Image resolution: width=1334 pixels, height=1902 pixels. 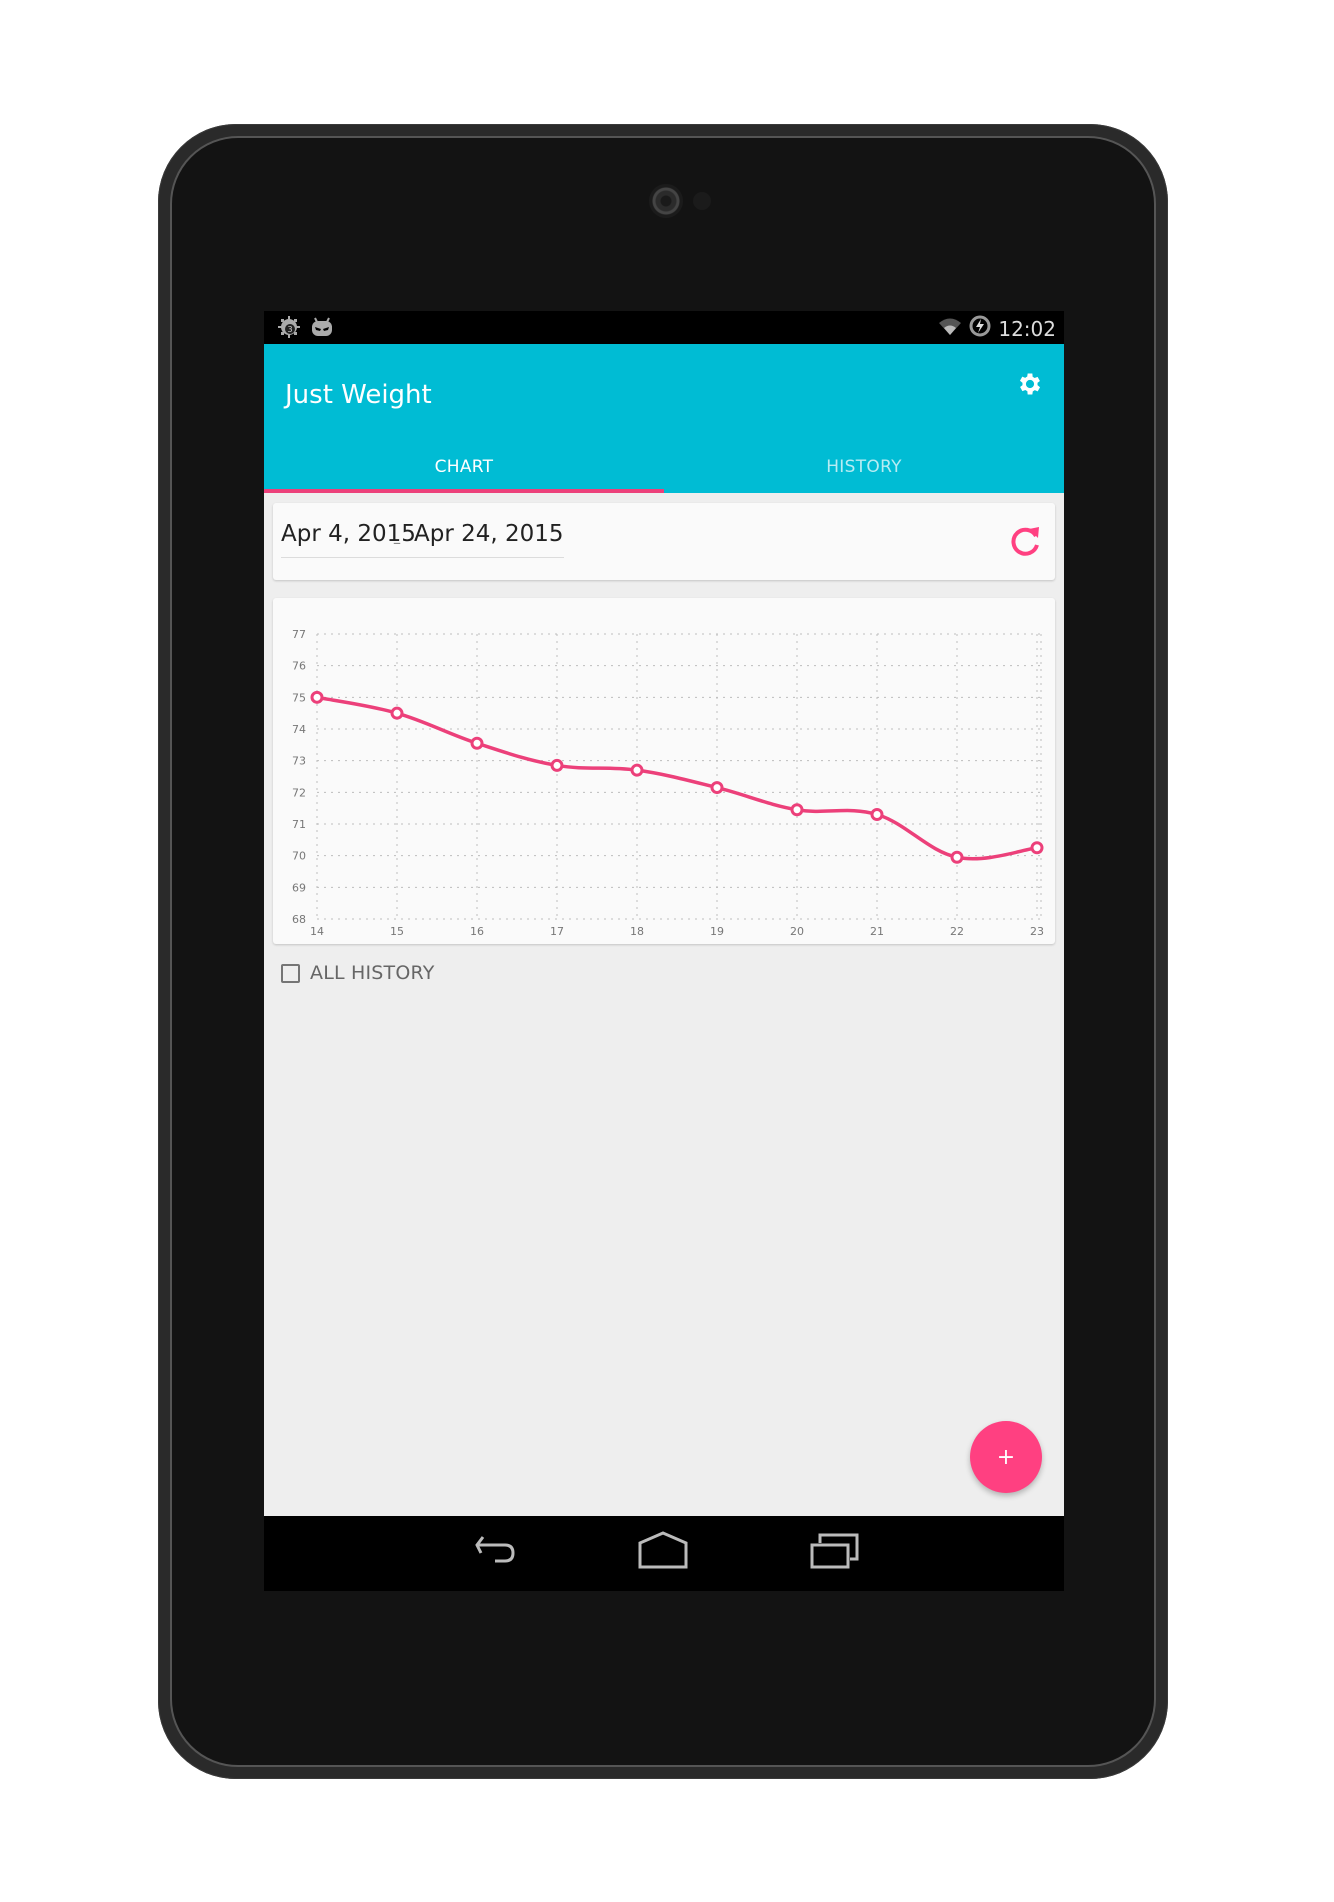 I want to click on navigation-bar, so click(x=664, y=1553).